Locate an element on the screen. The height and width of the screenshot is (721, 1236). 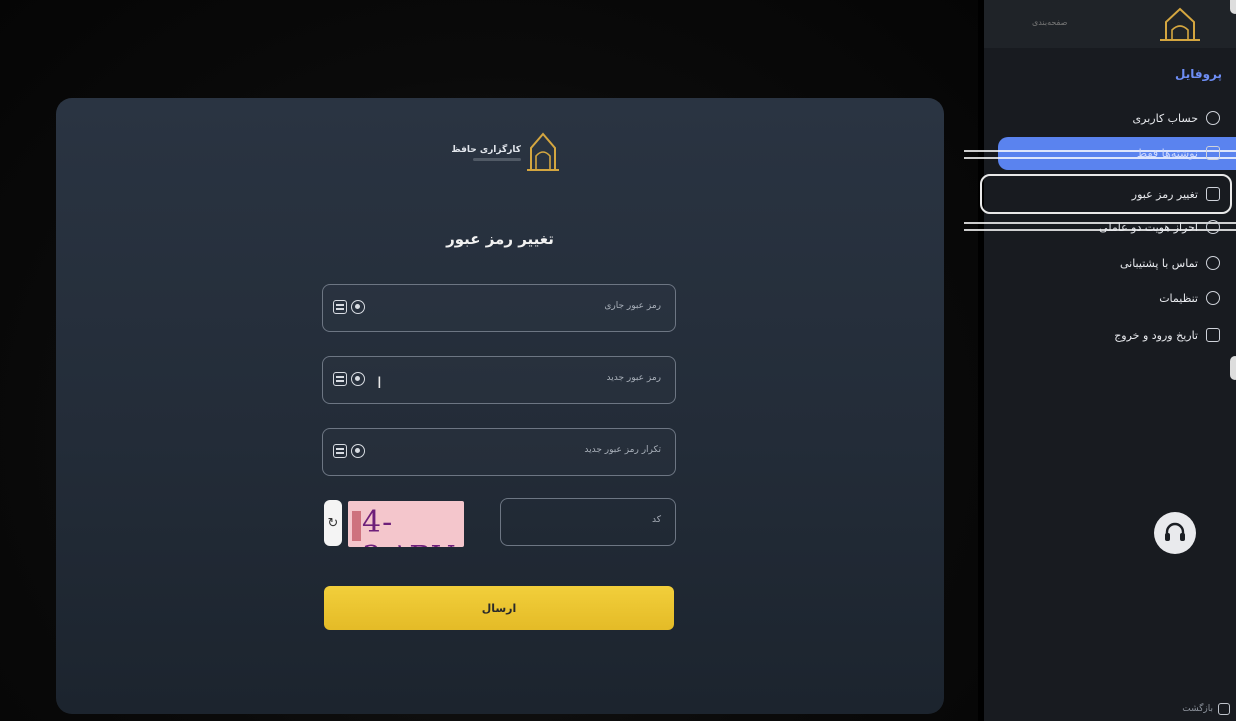
back-icon is located at coordinates (1224, 709).